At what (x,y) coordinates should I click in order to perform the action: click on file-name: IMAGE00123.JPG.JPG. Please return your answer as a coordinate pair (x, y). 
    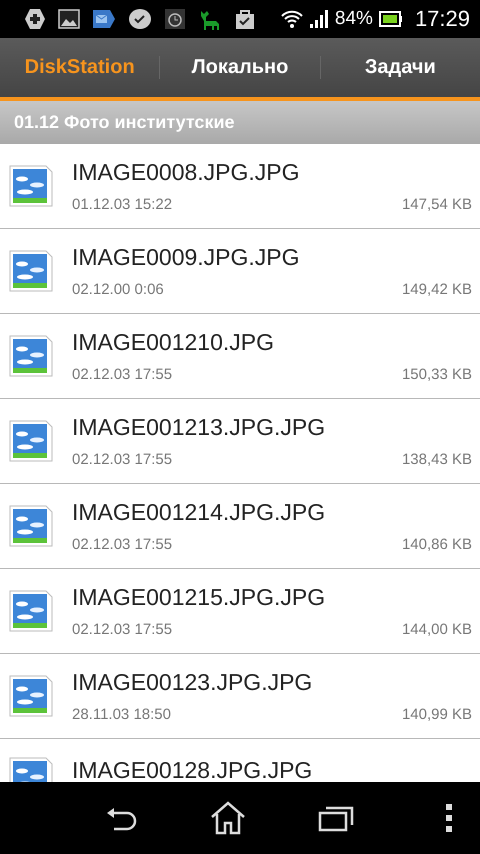
    Looking at the image, I should click on (193, 682).